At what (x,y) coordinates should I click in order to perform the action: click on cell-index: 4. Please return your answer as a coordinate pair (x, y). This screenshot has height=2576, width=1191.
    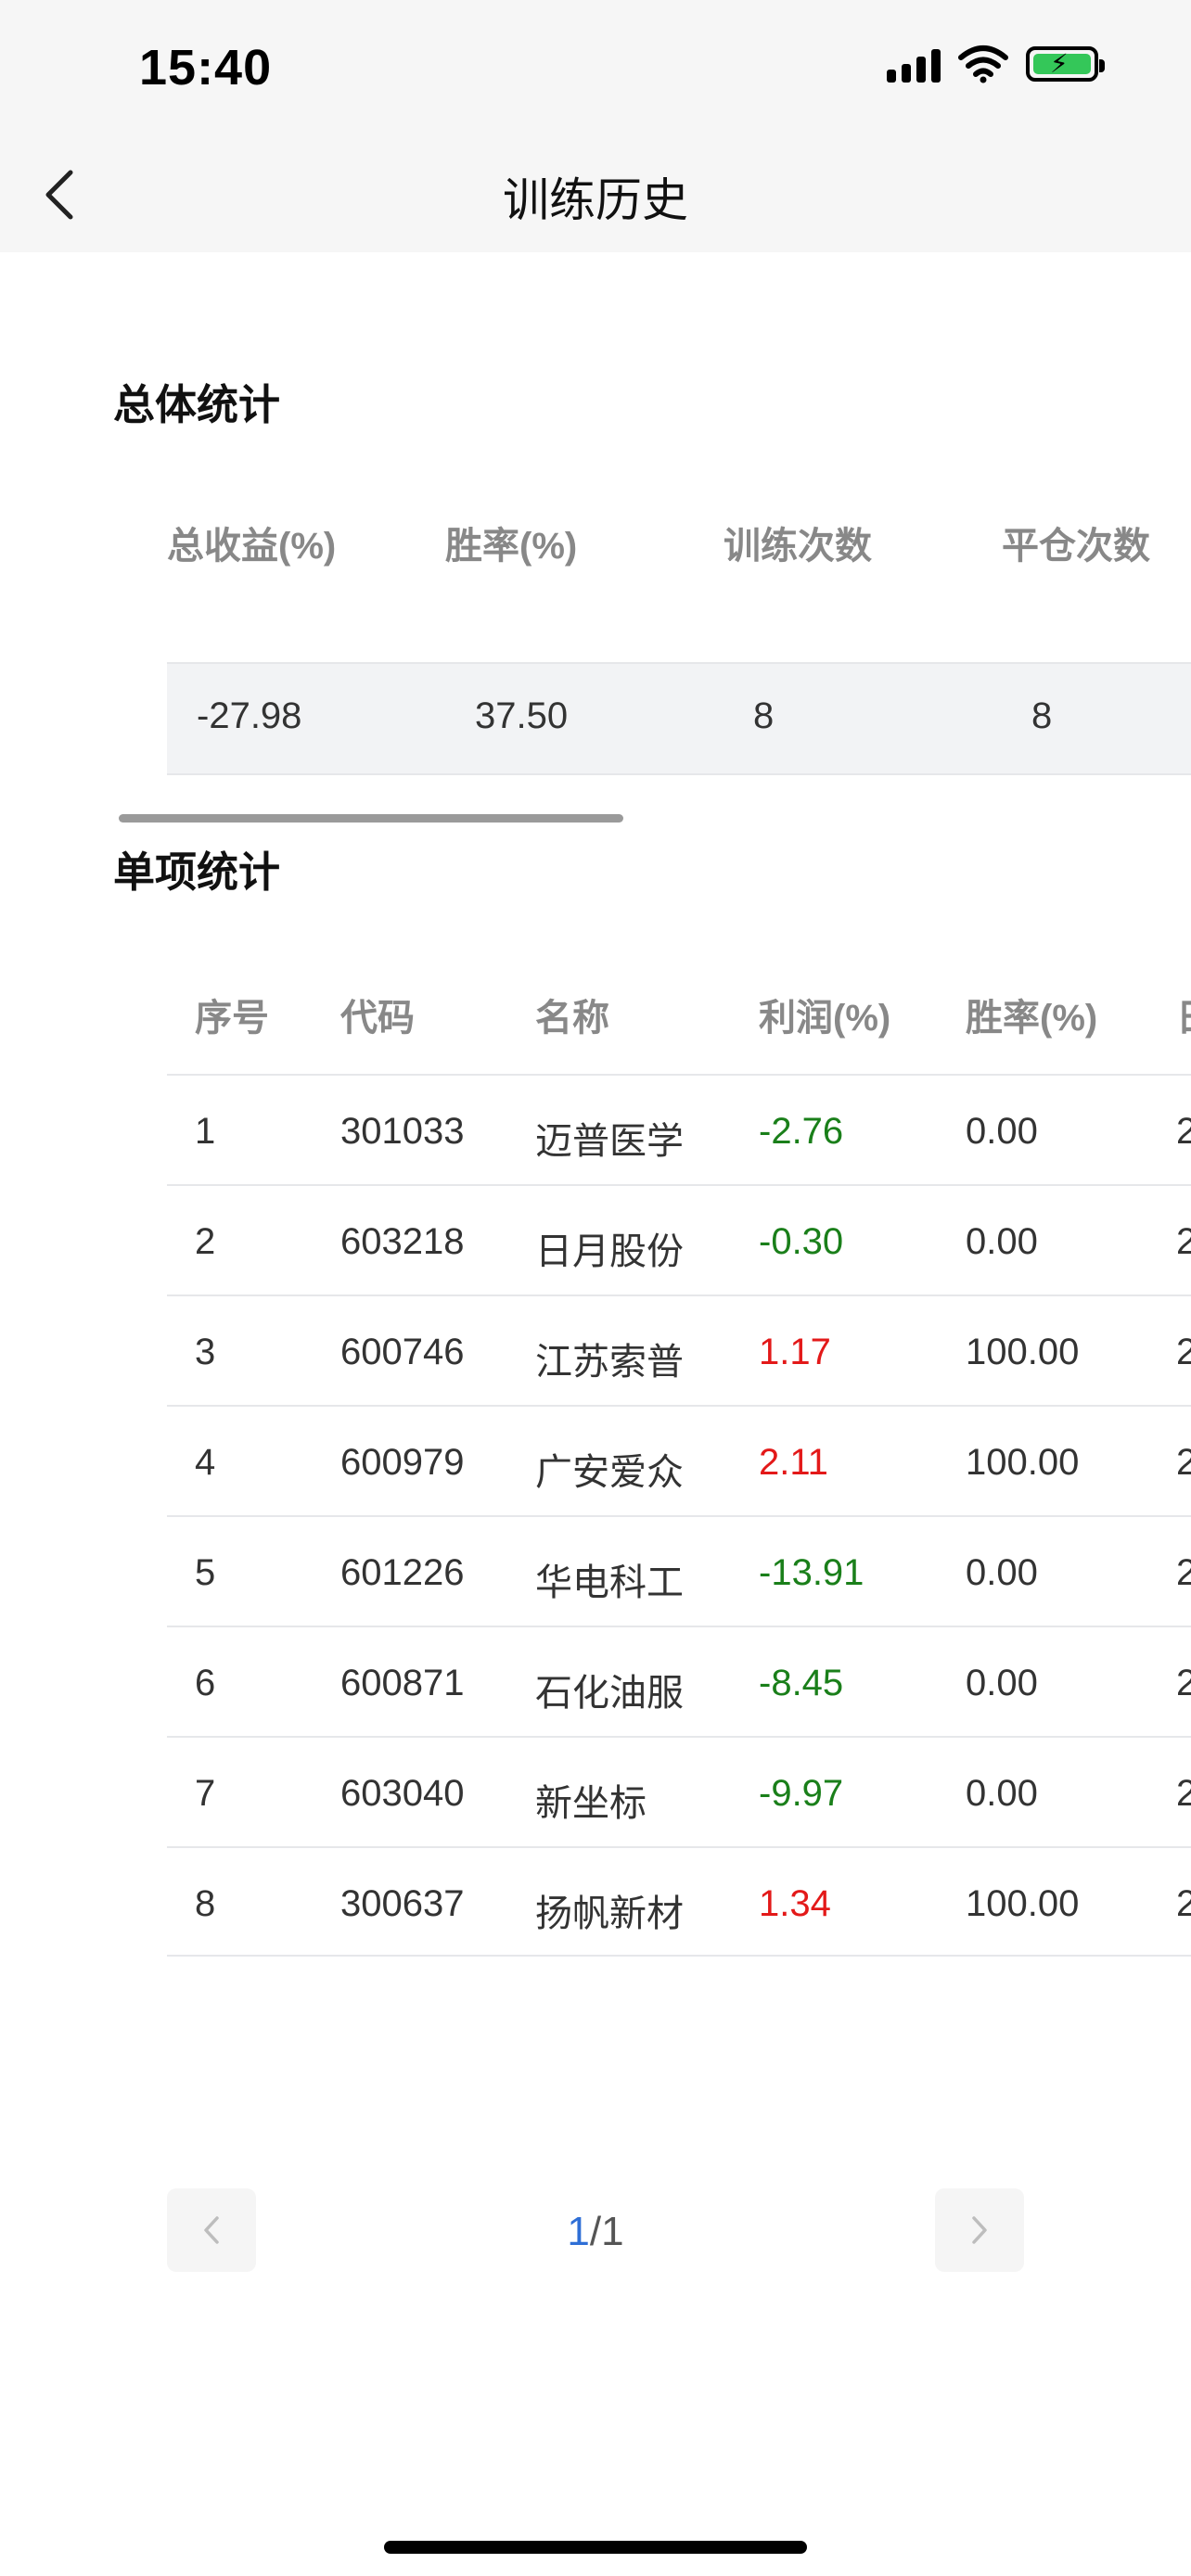
    Looking at the image, I should click on (205, 1463).